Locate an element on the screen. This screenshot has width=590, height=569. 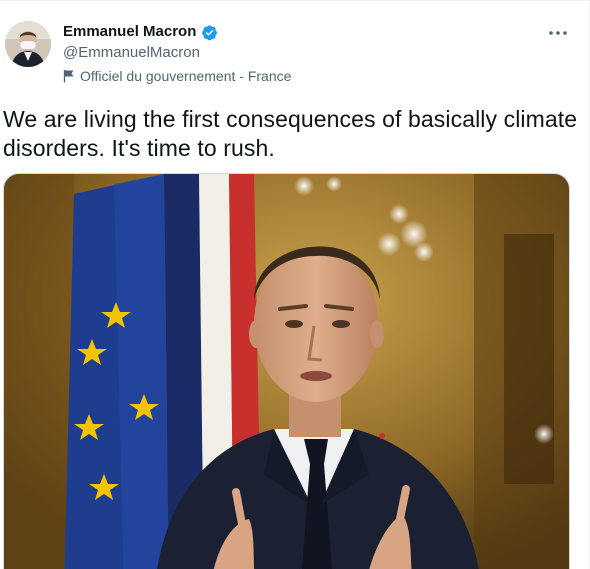
government-label-text: Officiel du gouvernement - France is located at coordinates (186, 76).